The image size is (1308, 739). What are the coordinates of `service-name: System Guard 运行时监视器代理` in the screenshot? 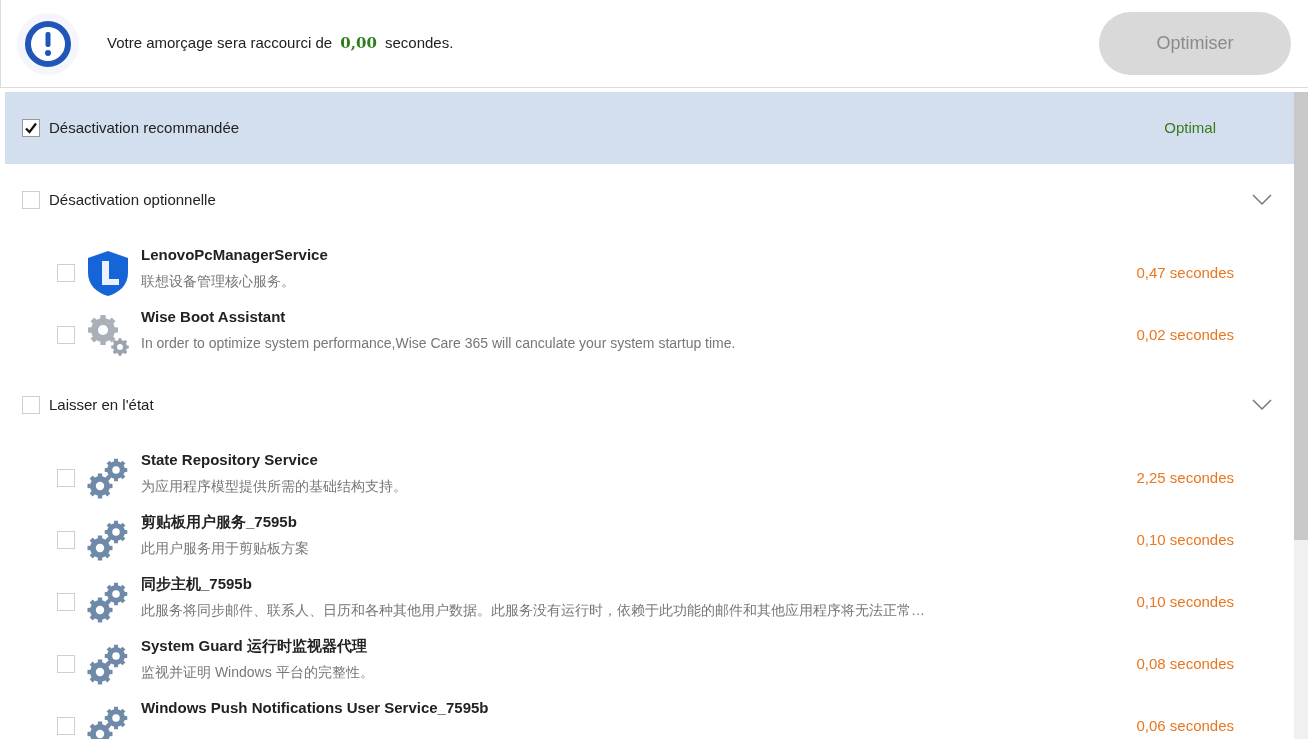 It's located at (254, 646).